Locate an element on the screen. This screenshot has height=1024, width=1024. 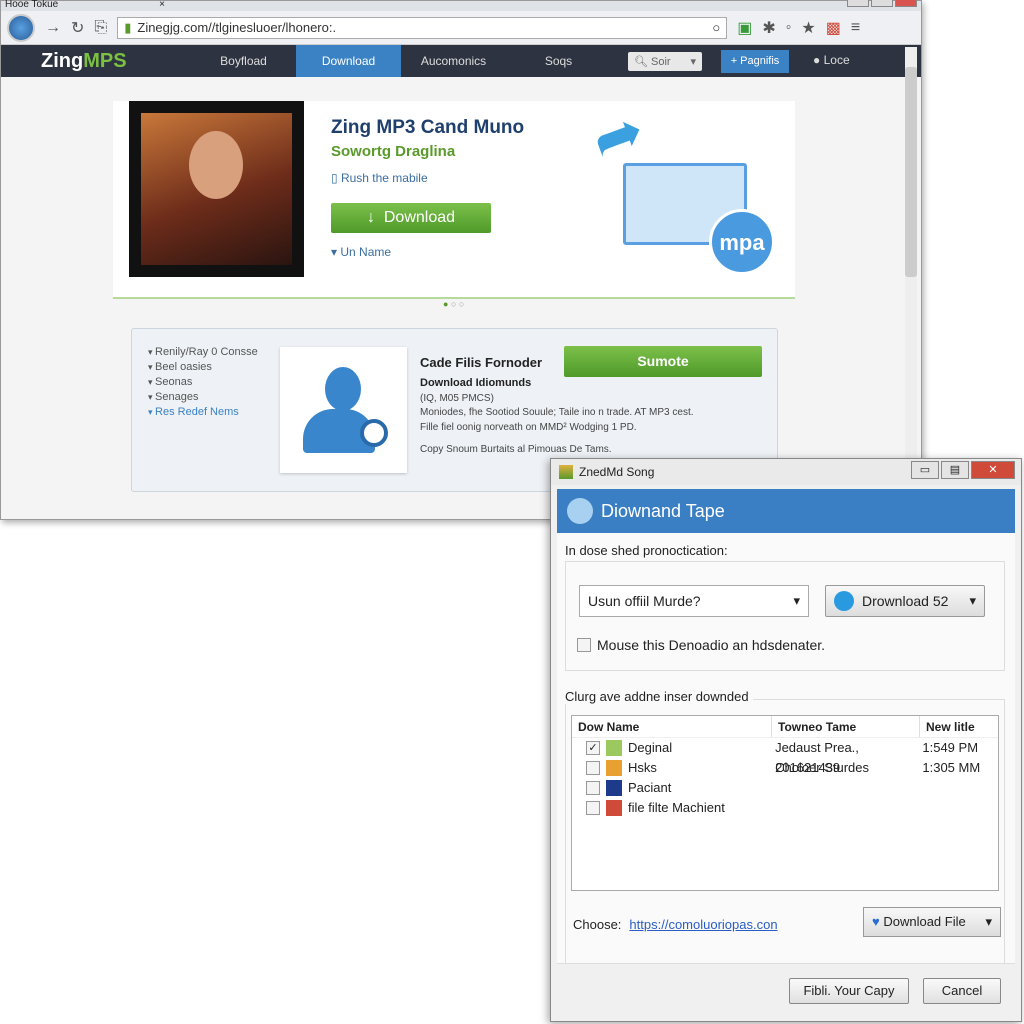
option-checkbox: Mouse this Denoadio an hdsdenater. is located at coordinates (701, 645).